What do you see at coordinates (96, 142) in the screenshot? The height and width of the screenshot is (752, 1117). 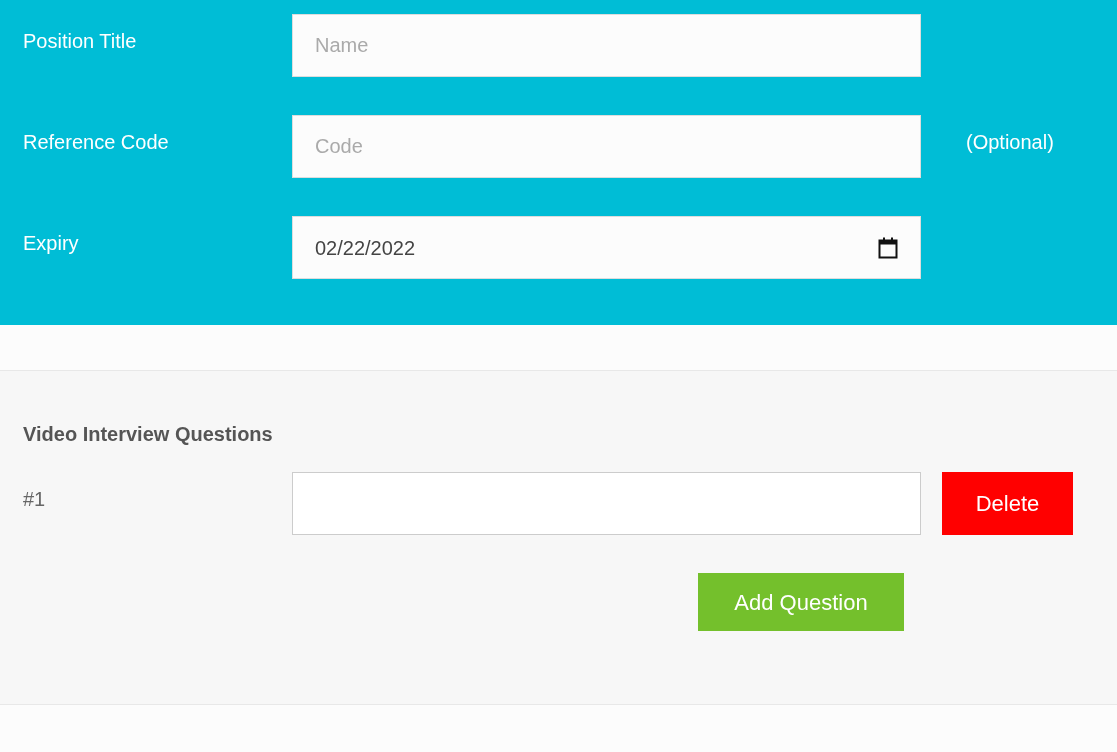 I see `field-label: Reference Code` at bounding box center [96, 142].